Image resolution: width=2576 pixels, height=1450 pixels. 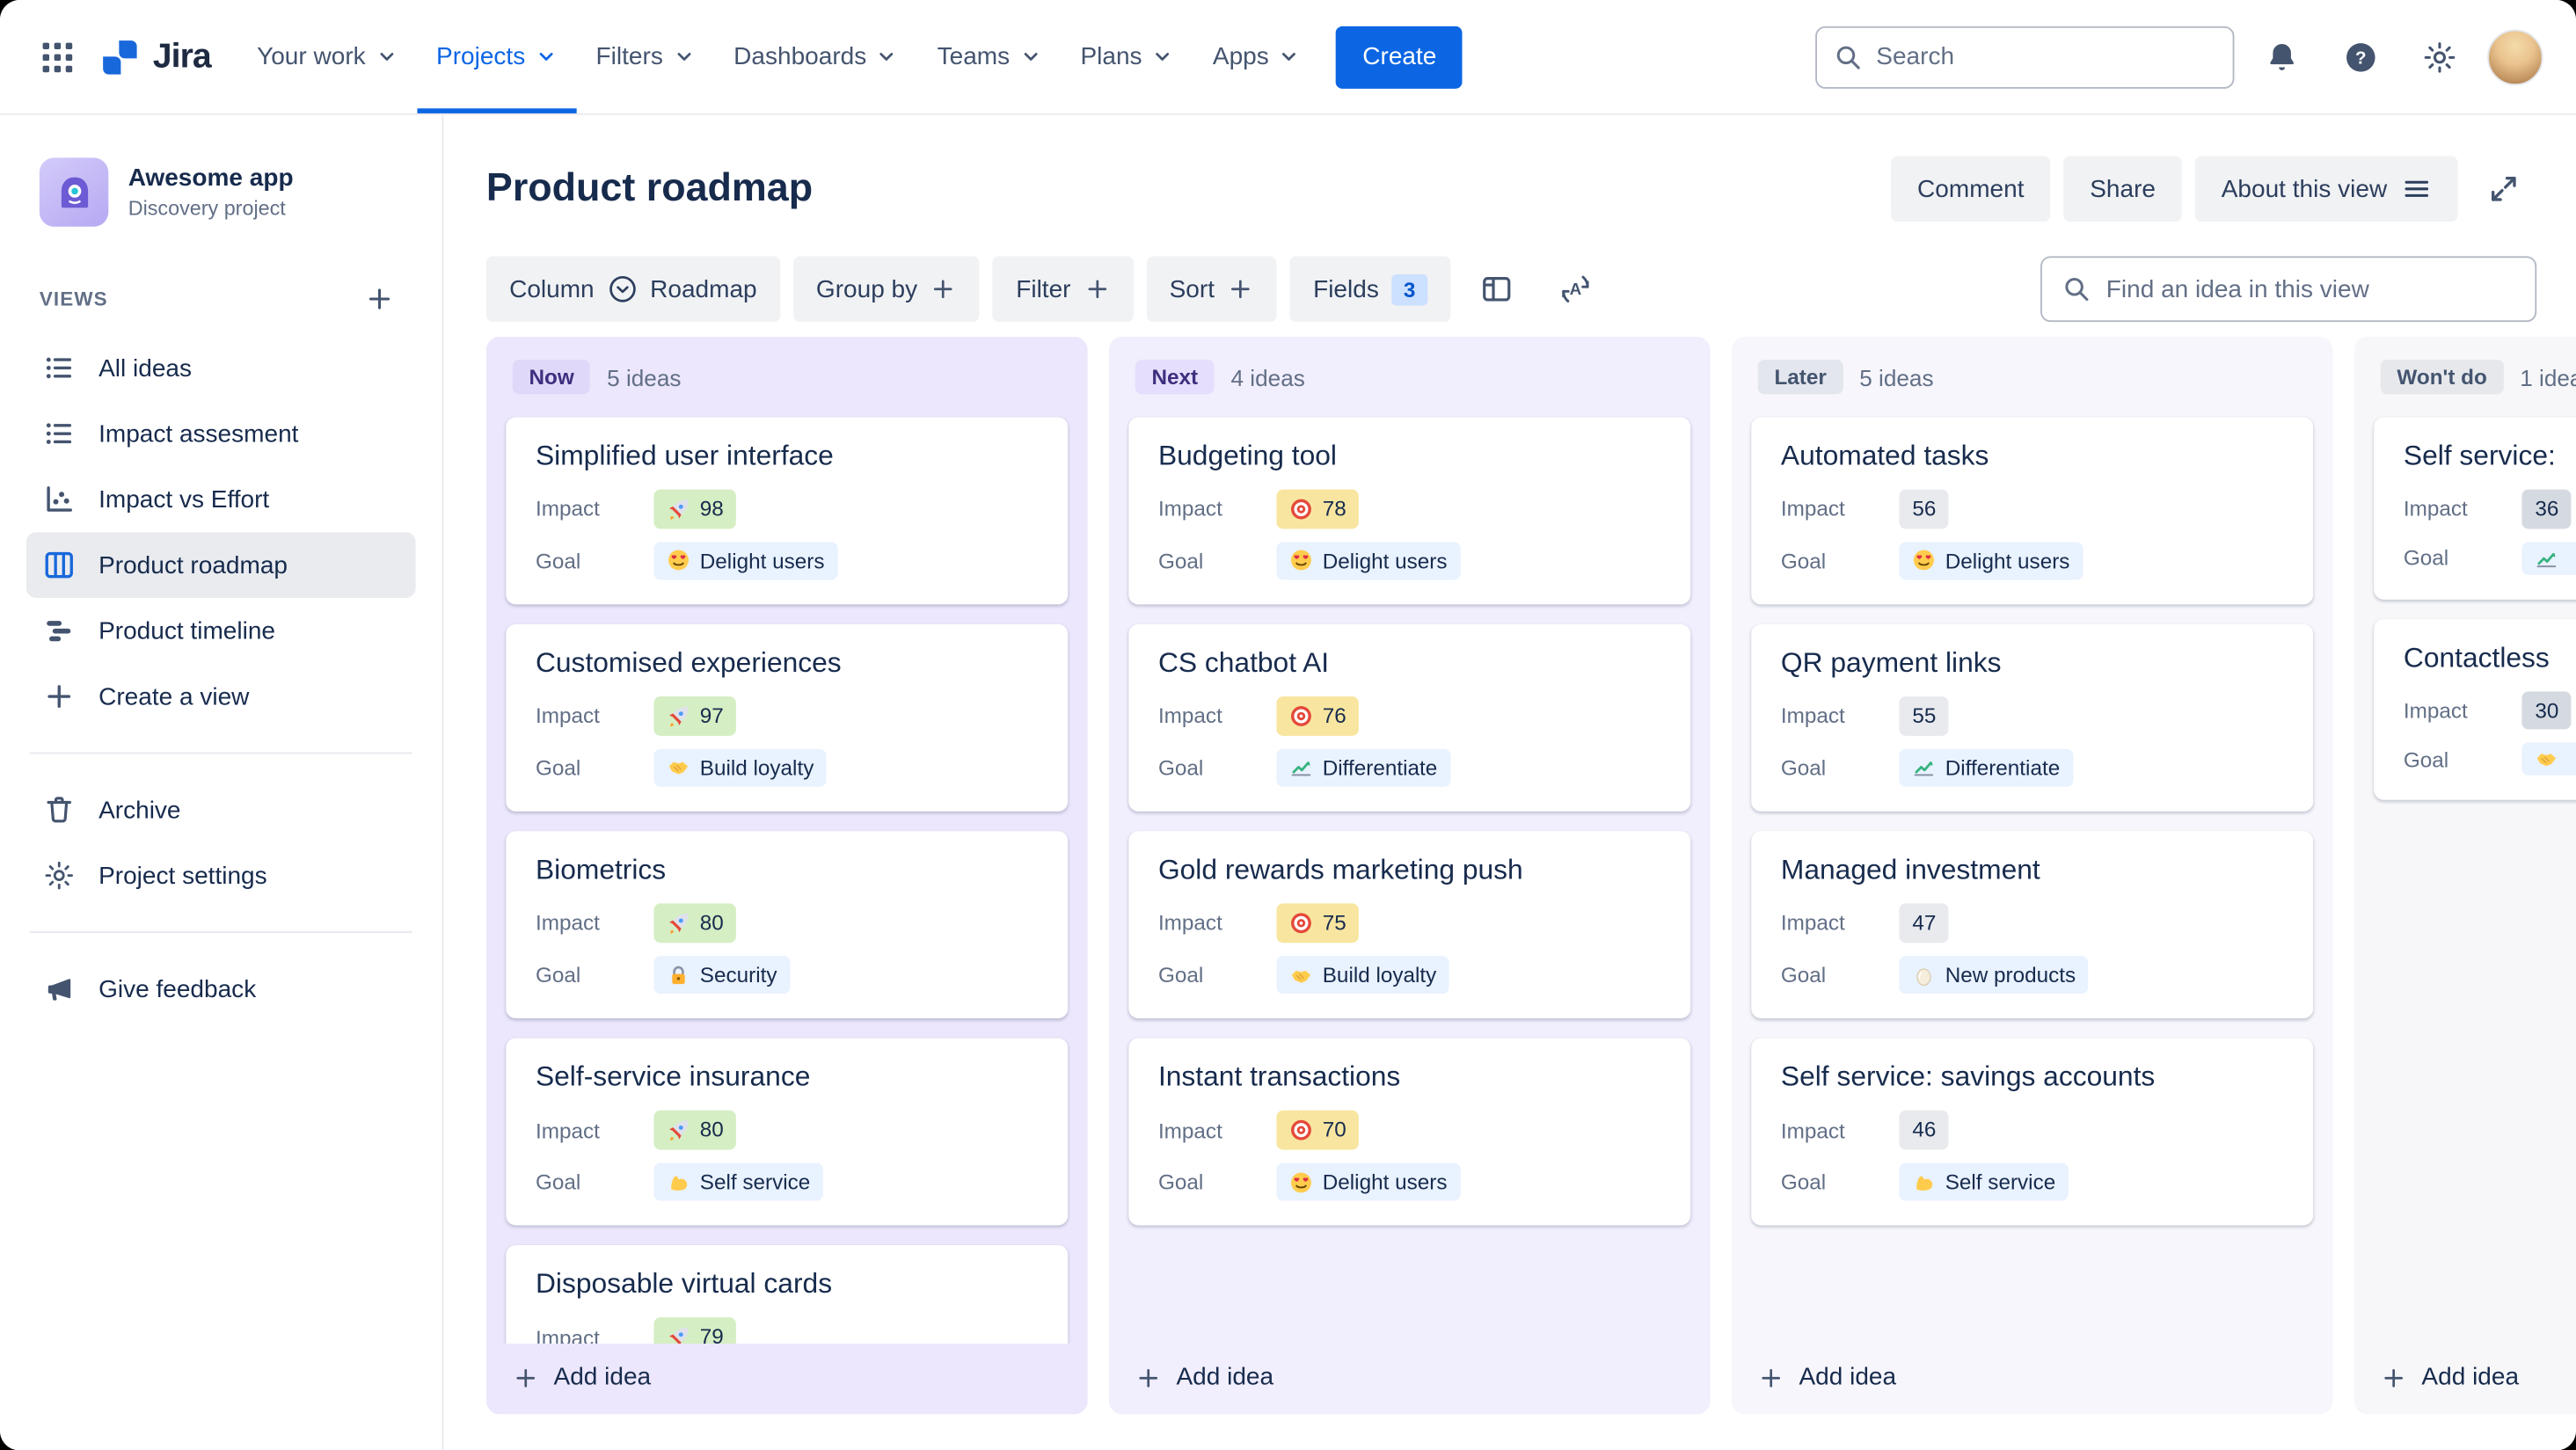 I want to click on nav-item-your-work: Your work, so click(x=327, y=56).